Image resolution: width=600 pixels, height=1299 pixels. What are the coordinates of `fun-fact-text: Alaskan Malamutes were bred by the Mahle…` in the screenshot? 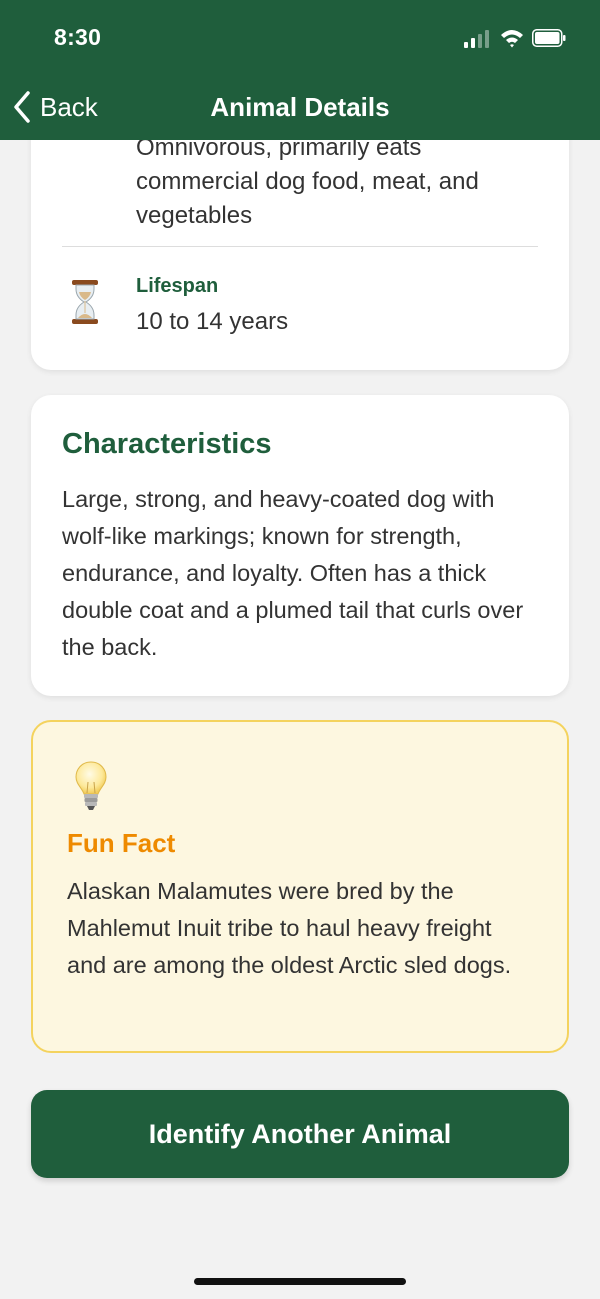 It's located at (289, 928).